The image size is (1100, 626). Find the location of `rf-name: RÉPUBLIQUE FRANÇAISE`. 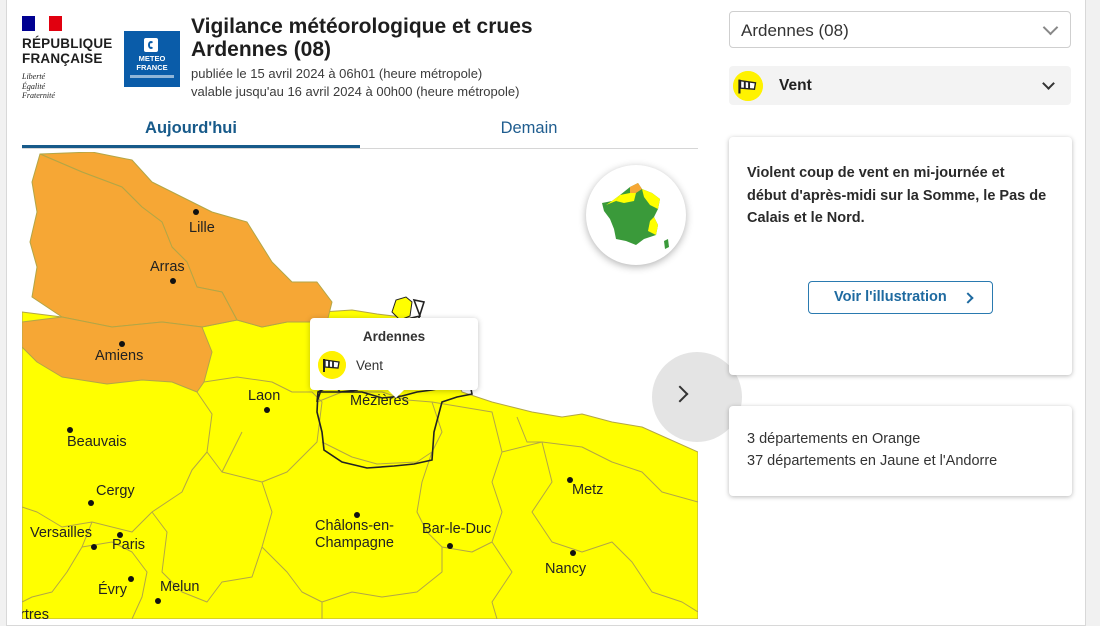

rf-name: RÉPUBLIQUE FRANÇAISE is located at coordinates (67, 51).